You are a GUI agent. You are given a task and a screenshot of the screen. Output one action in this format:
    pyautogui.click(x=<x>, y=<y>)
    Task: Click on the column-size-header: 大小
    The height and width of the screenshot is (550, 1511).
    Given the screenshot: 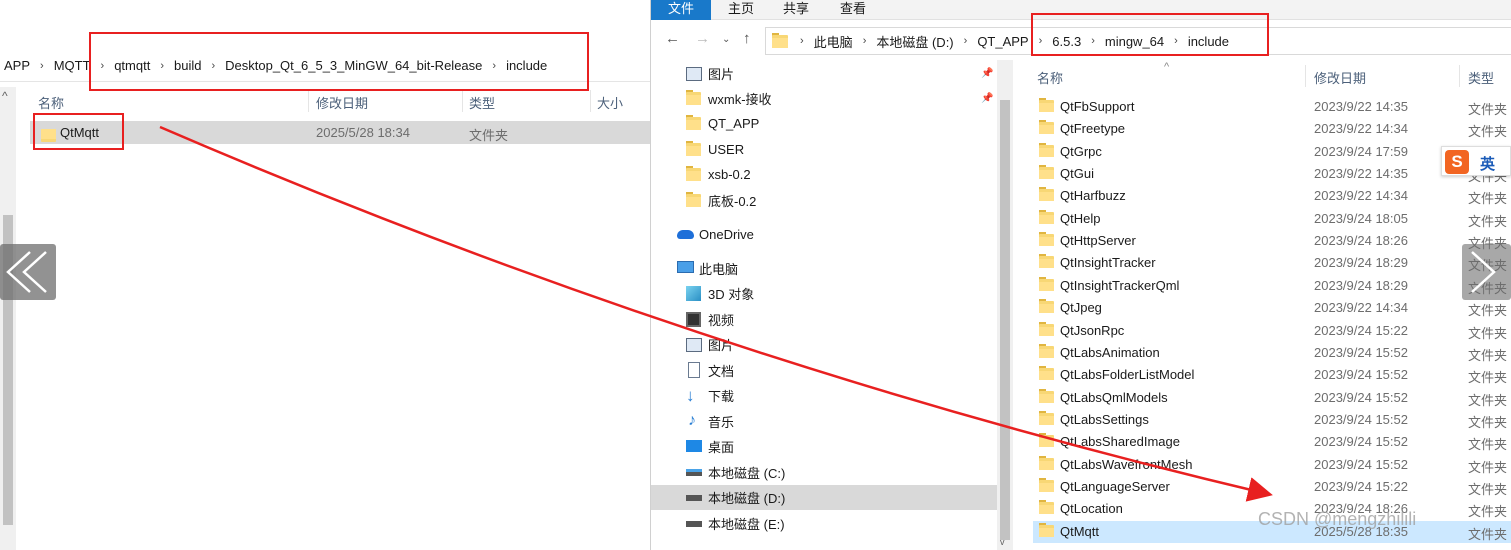 What is the action you would take?
    pyautogui.click(x=610, y=102)
    